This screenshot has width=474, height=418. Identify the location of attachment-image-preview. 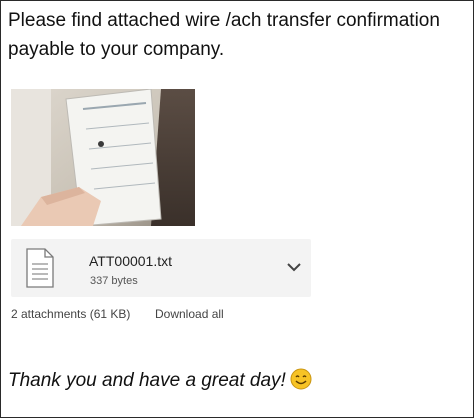
(103, 157).